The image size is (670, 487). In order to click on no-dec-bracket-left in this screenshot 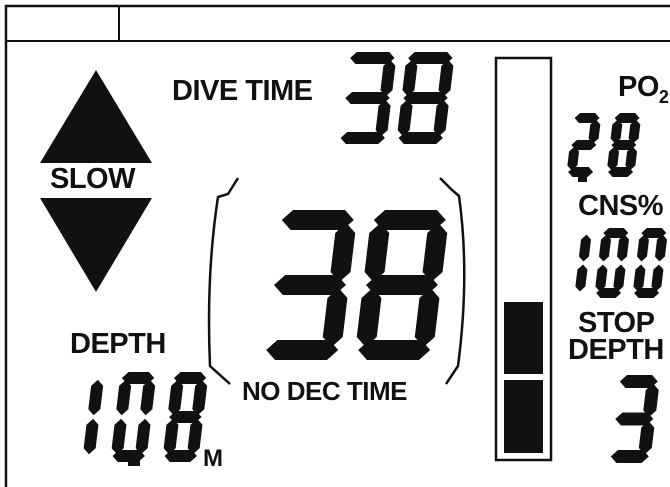, I will do `click(223, 281)`.